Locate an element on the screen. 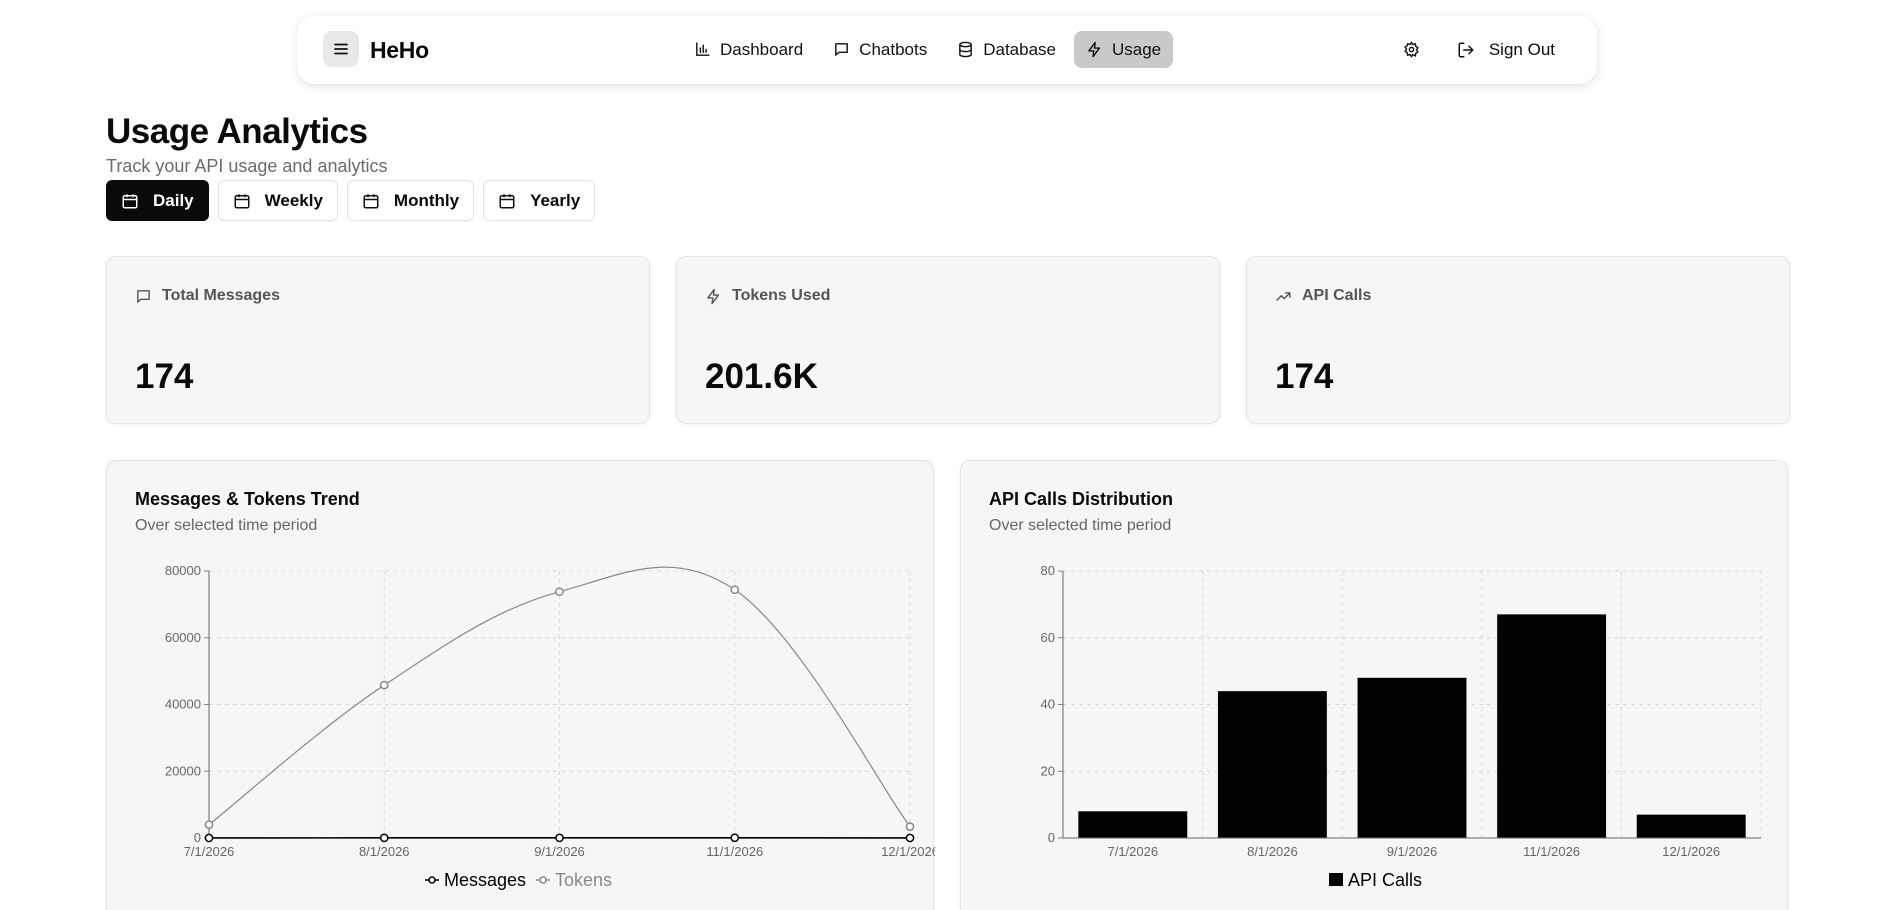  period-selector: Daily Weekly Monthly Yearly is located at coordinates (351, 200).